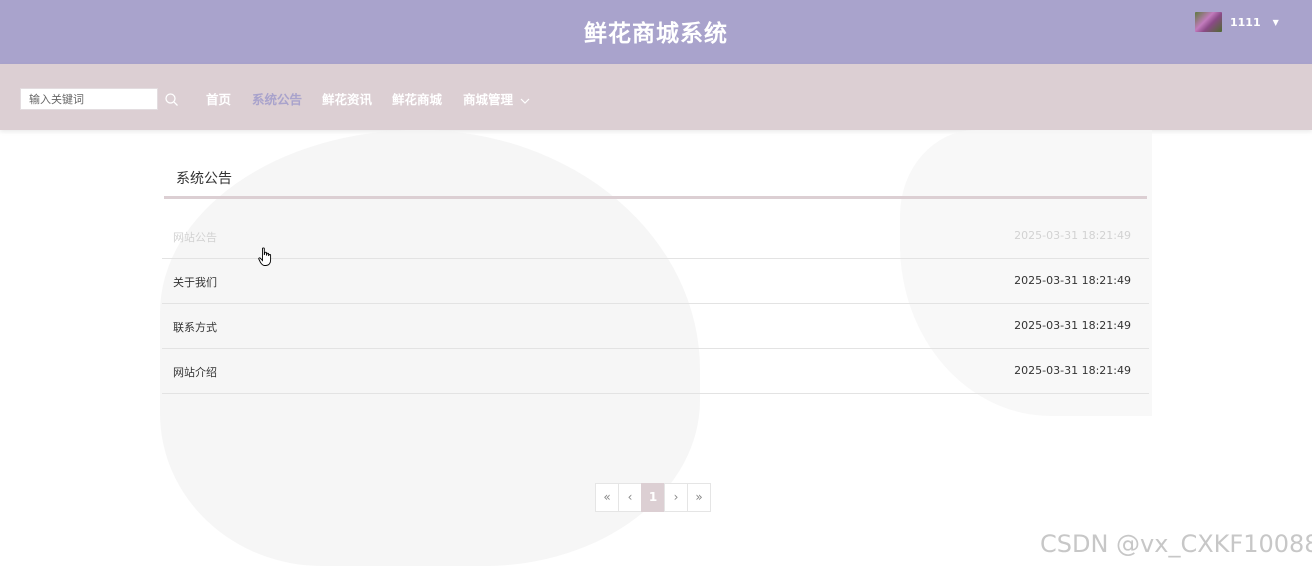 The image size is (1312, 566). I want to click on site-title: 鲜花商城系统, so click(656, 34).